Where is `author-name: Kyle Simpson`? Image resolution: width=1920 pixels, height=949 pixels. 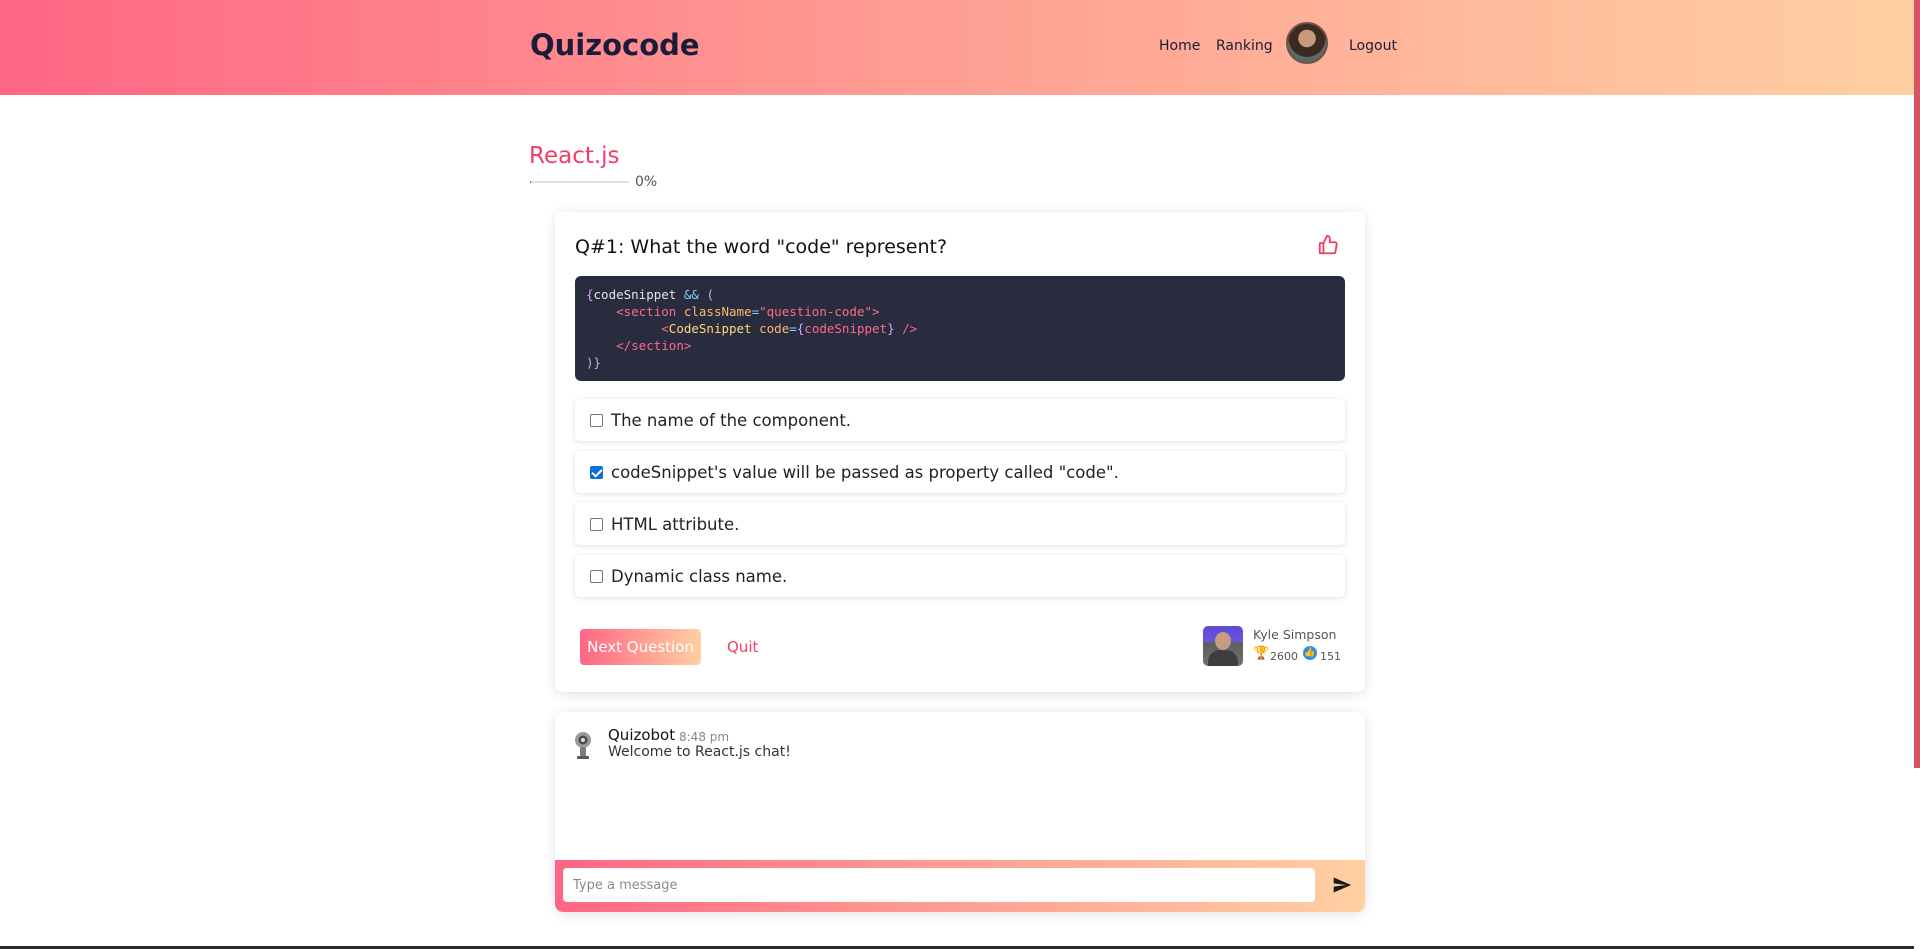
author-name: Kyle Simpson is located at coordinates (1295, 634).